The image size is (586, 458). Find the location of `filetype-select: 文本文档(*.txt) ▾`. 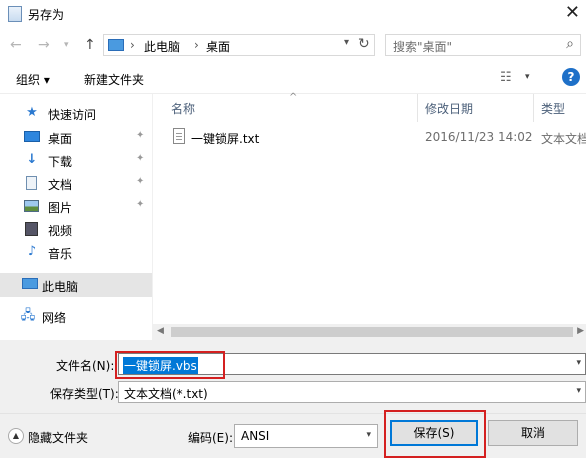

filetype-select: 文本文档(*.txt) ▾ is located at coordinates (352, 392).